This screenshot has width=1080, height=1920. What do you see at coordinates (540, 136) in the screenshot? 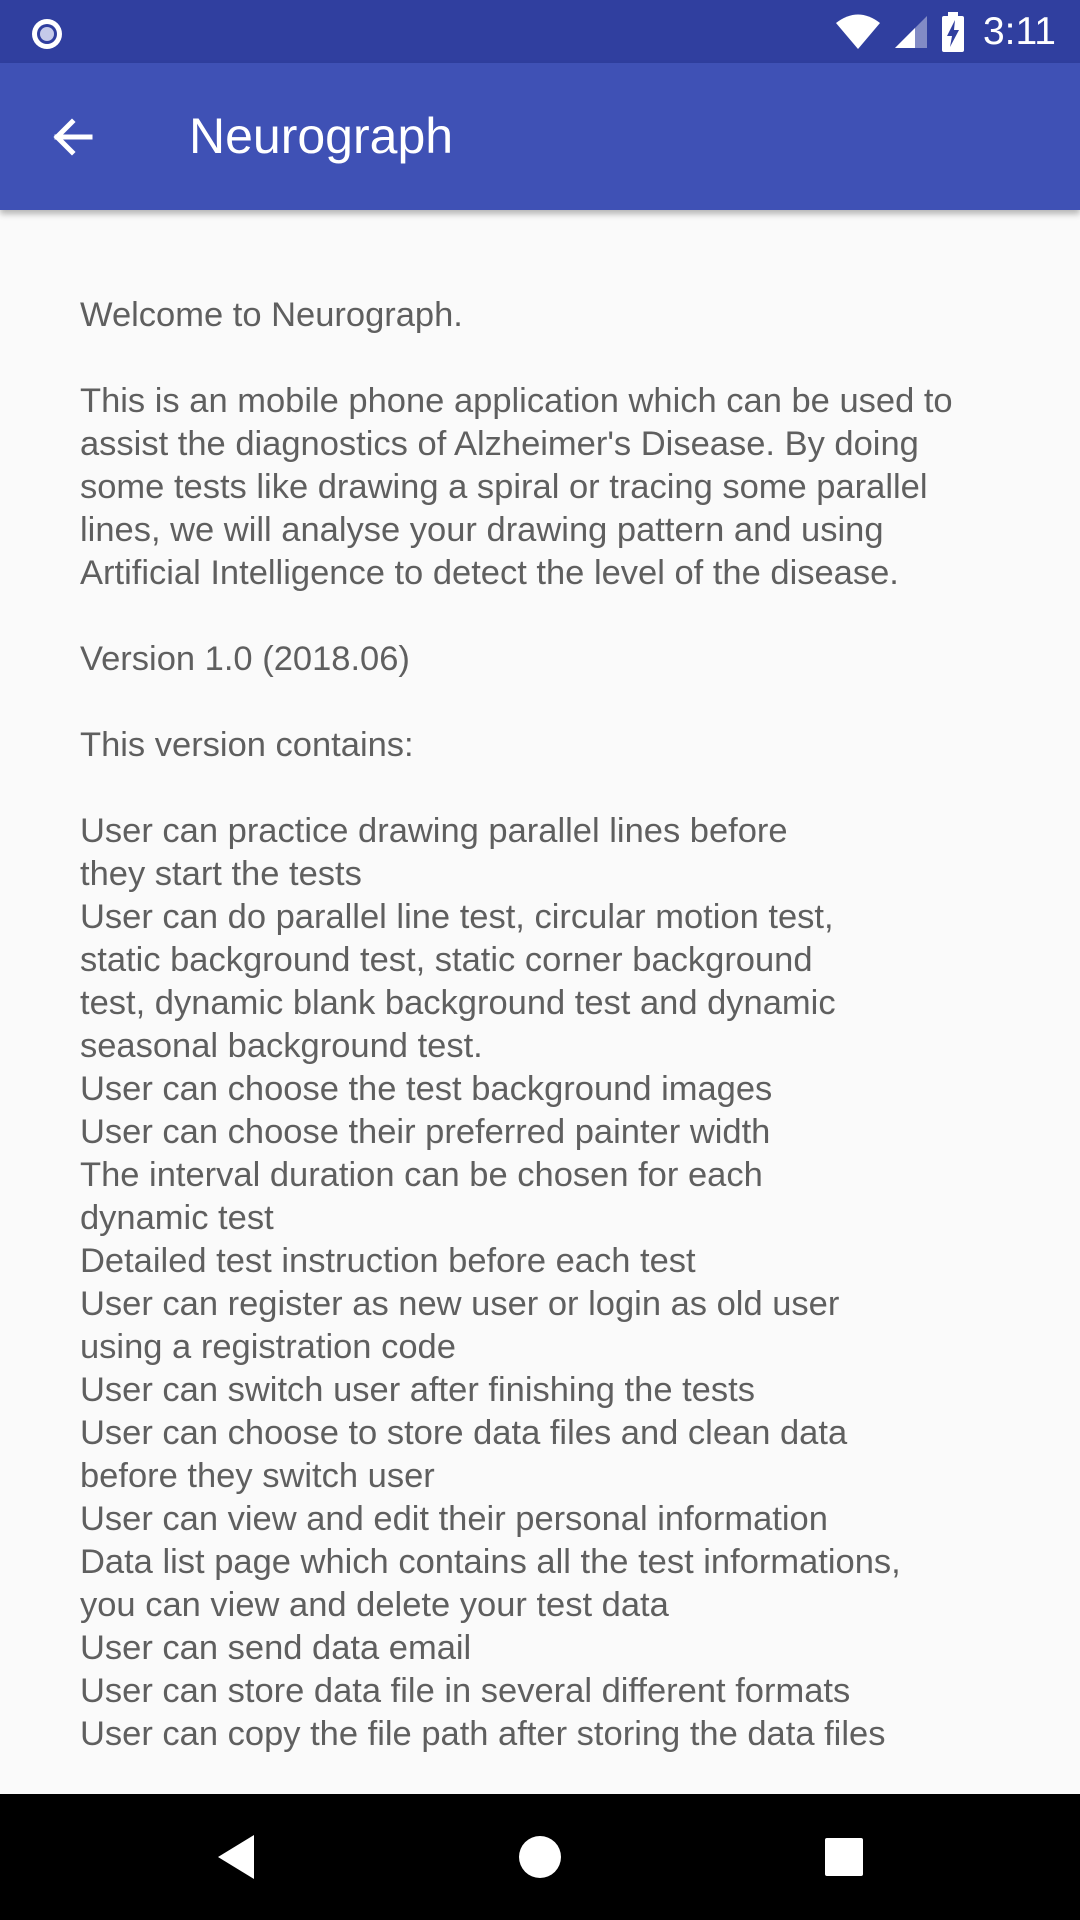
I see `app-bar: Neurograph` at bounding box center [540, 136].